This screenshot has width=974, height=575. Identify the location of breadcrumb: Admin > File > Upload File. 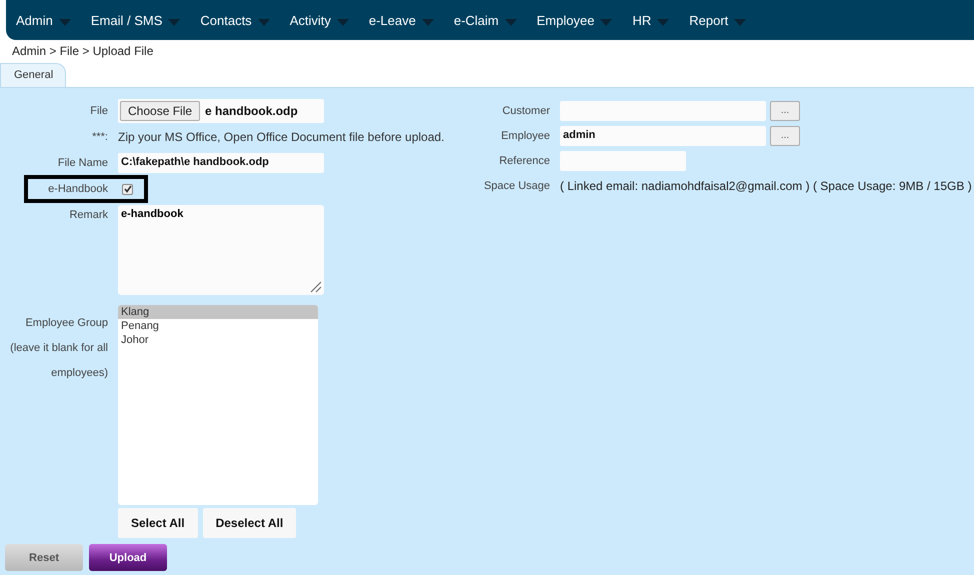
(82, 51).